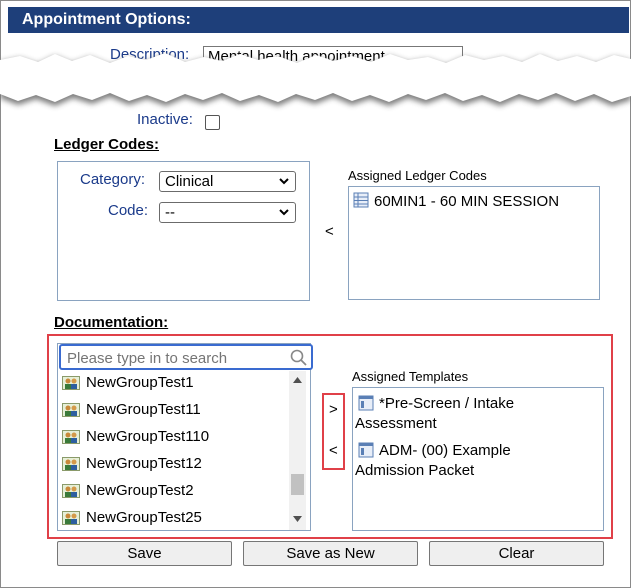 This screenshot has height=588, width=631. What do you see at coordinates (445, 450) in the screenshot?
I see `template-line1: ADM- (00) Example` at bounding box center [445, 450].